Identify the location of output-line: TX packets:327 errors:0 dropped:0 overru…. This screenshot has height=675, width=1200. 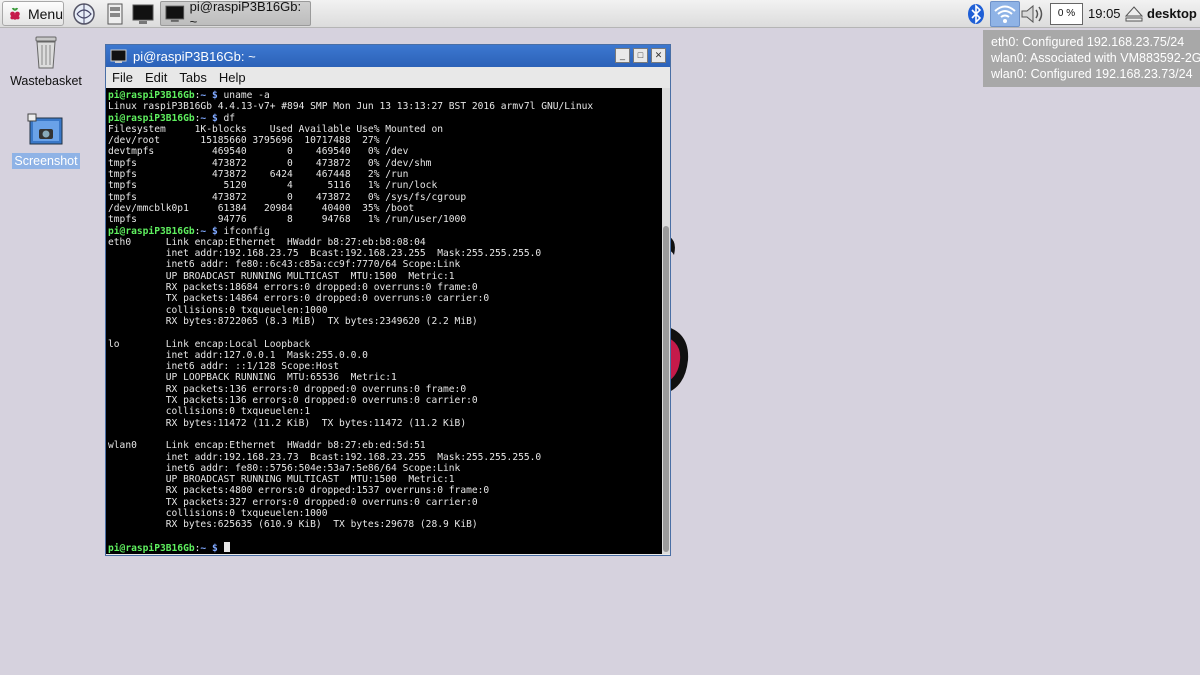
(293, 502).